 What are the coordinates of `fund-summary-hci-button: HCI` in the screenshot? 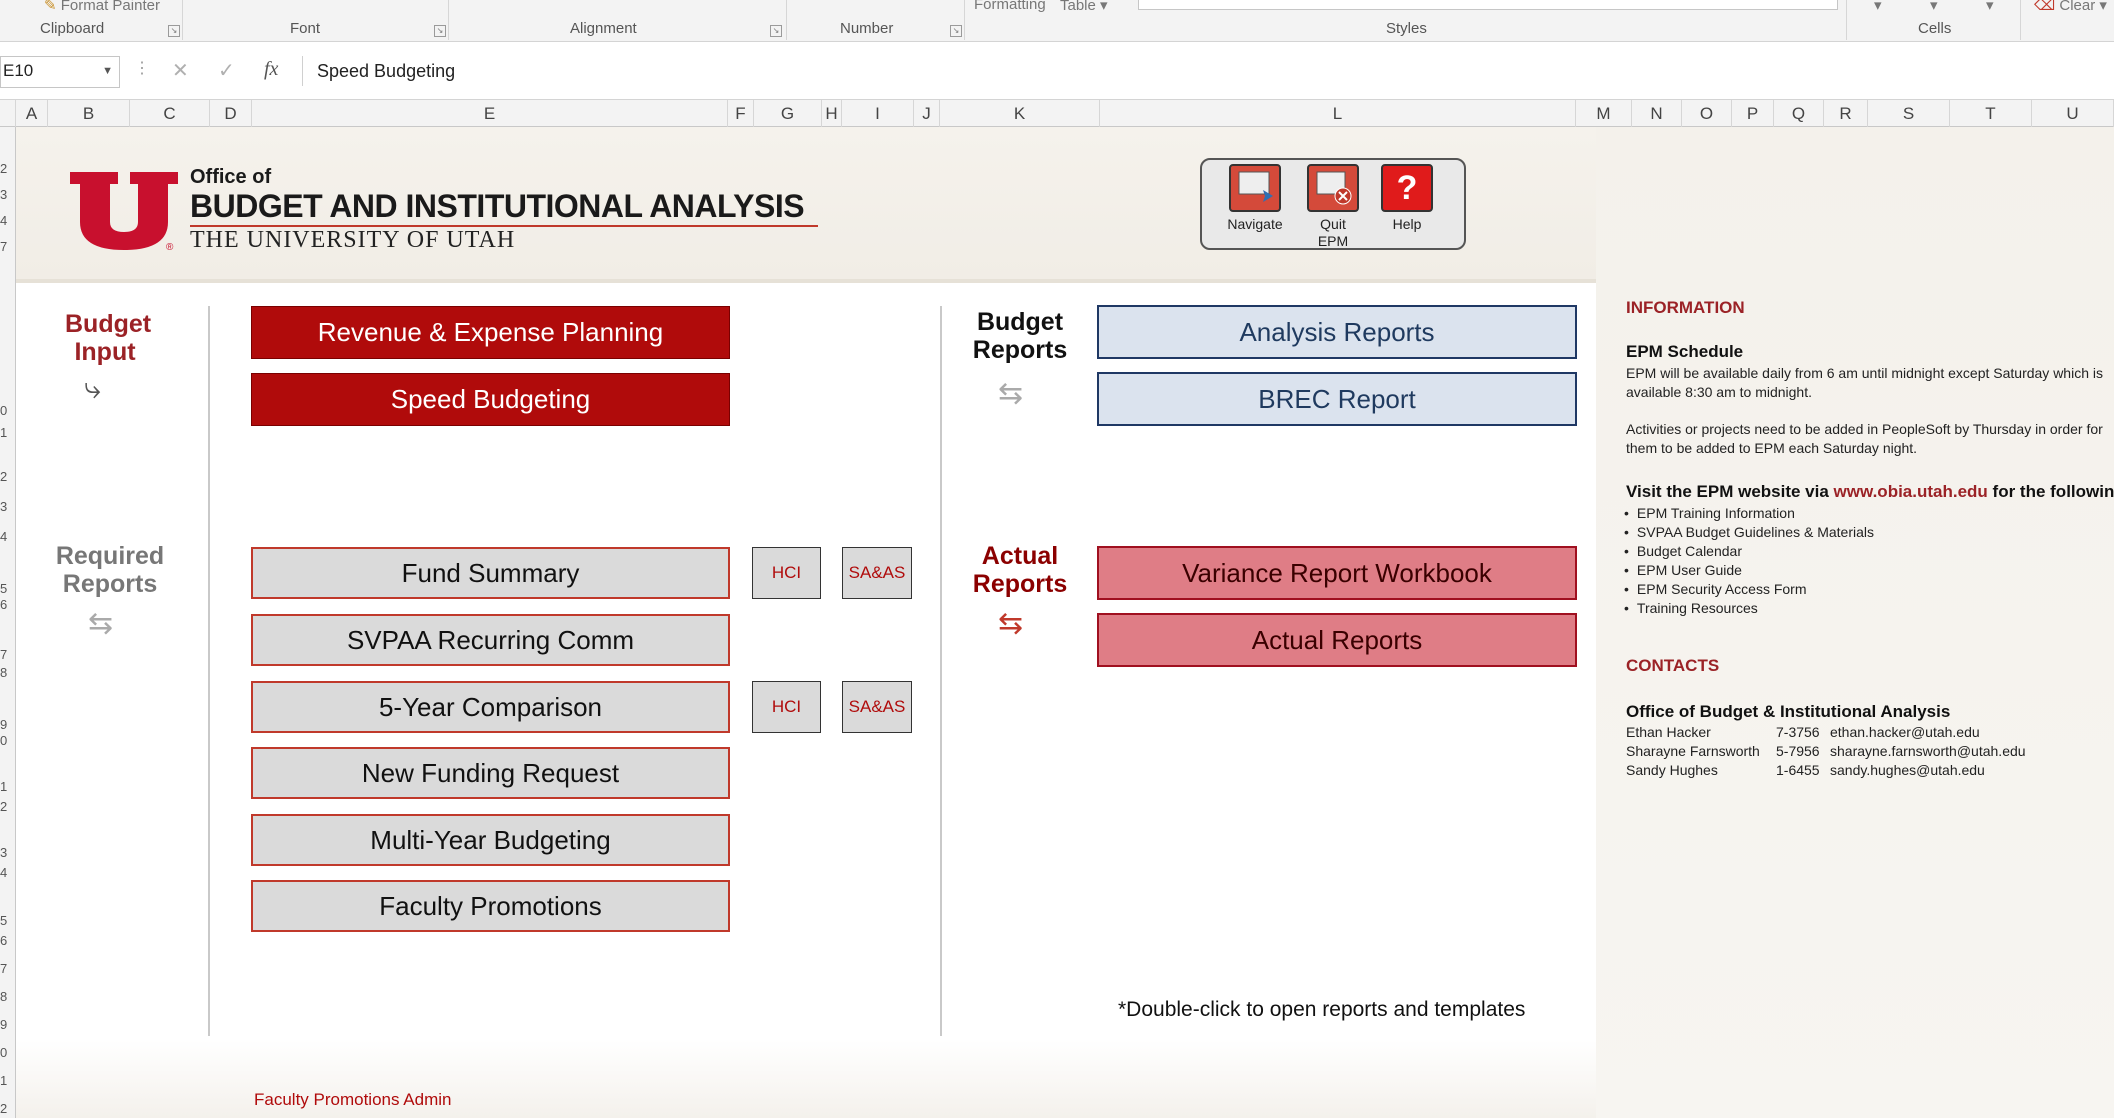 It's located at (786, 573).